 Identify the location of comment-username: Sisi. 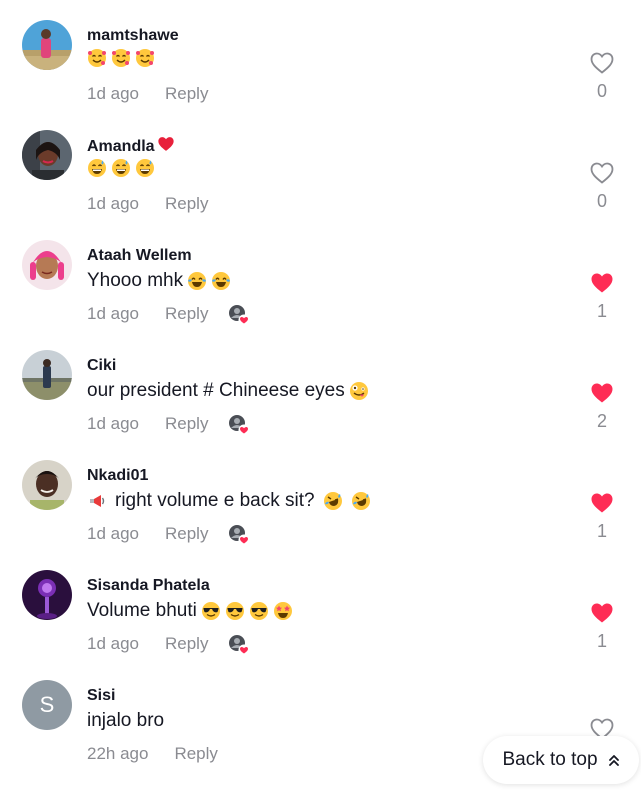
(101, 696).